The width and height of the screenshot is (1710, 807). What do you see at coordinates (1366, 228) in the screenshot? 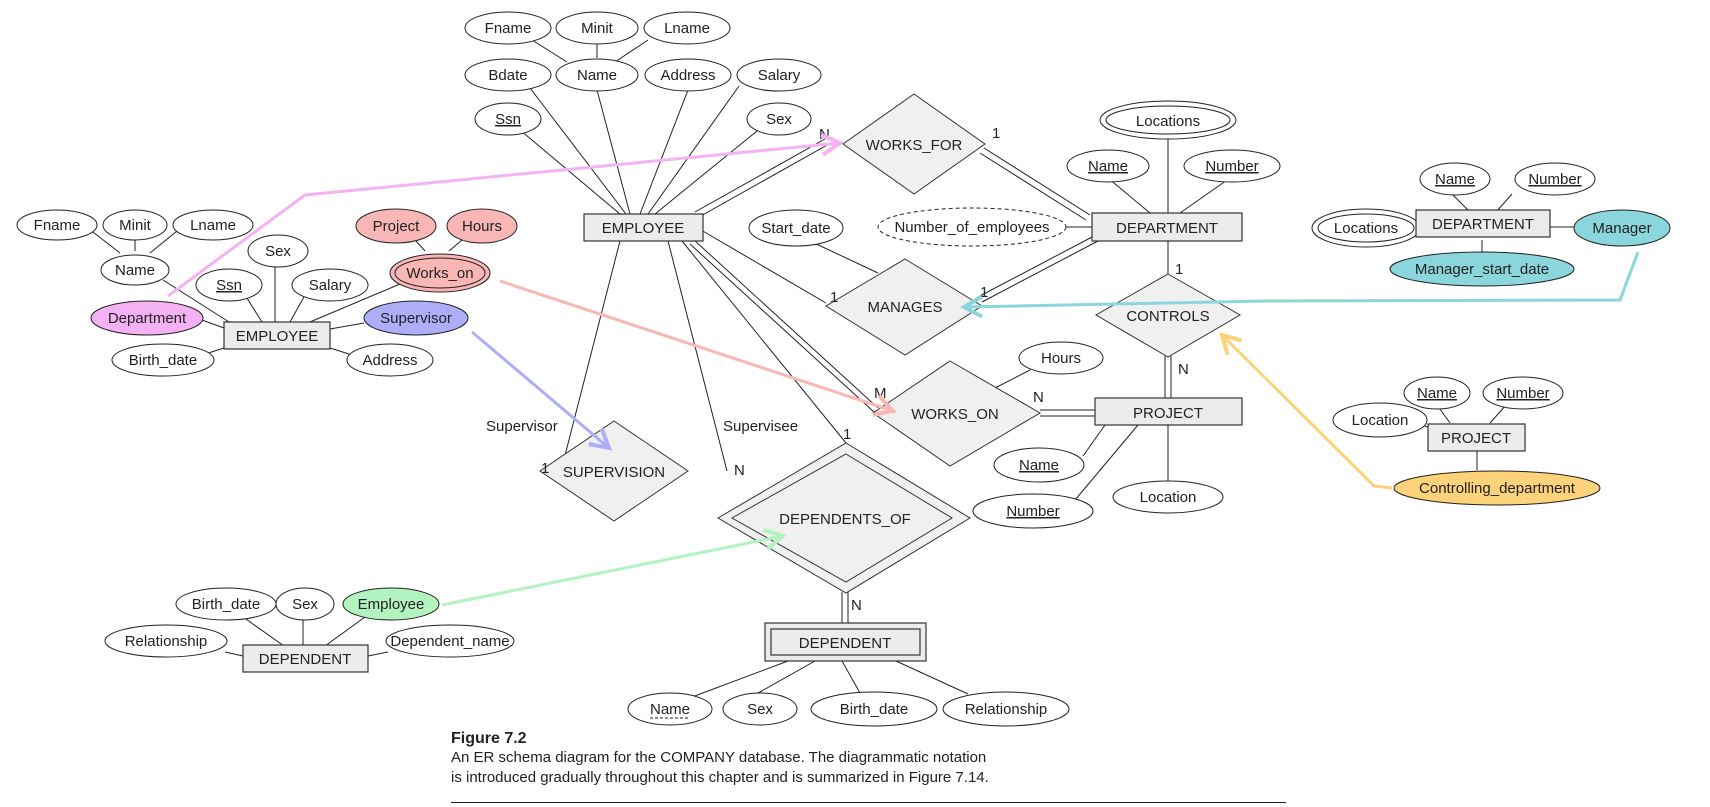
I see `side-dept-attr-locations-multivalued: Locations` at bounding box center [1366, 228].